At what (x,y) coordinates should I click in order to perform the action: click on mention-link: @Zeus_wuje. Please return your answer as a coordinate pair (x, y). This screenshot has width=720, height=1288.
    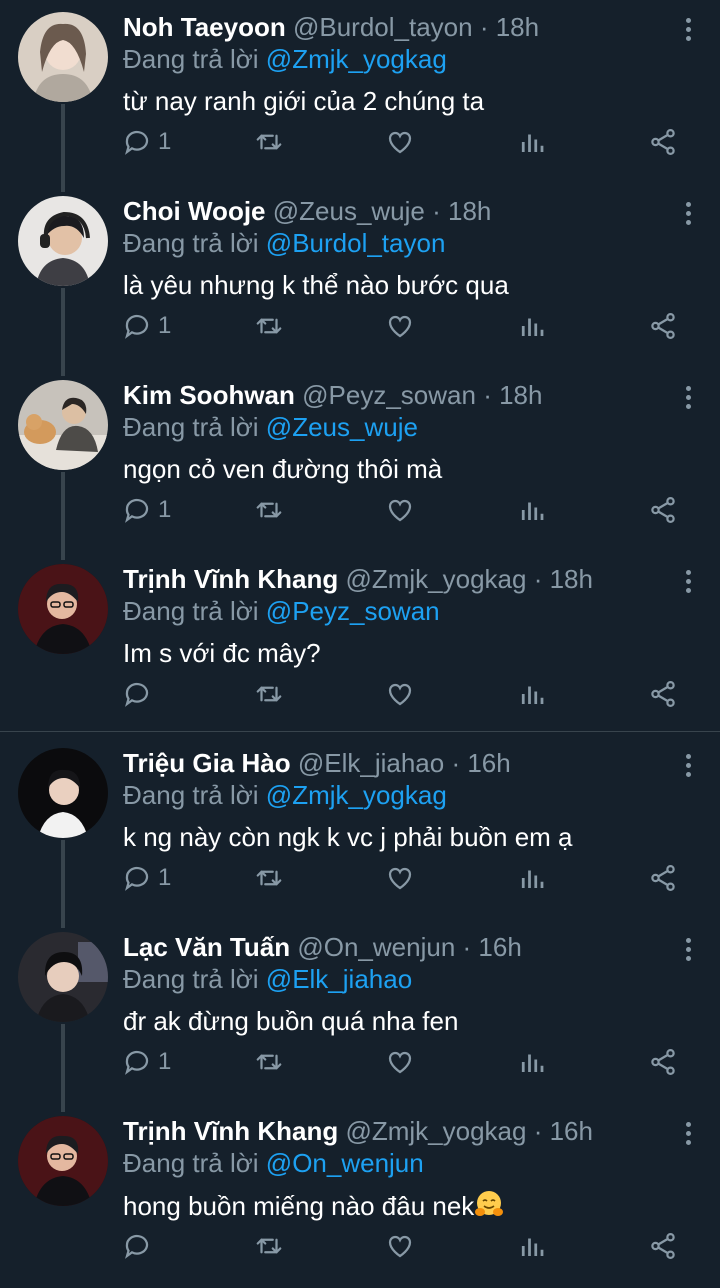
    Looking at the image, I should click on (342, 427).